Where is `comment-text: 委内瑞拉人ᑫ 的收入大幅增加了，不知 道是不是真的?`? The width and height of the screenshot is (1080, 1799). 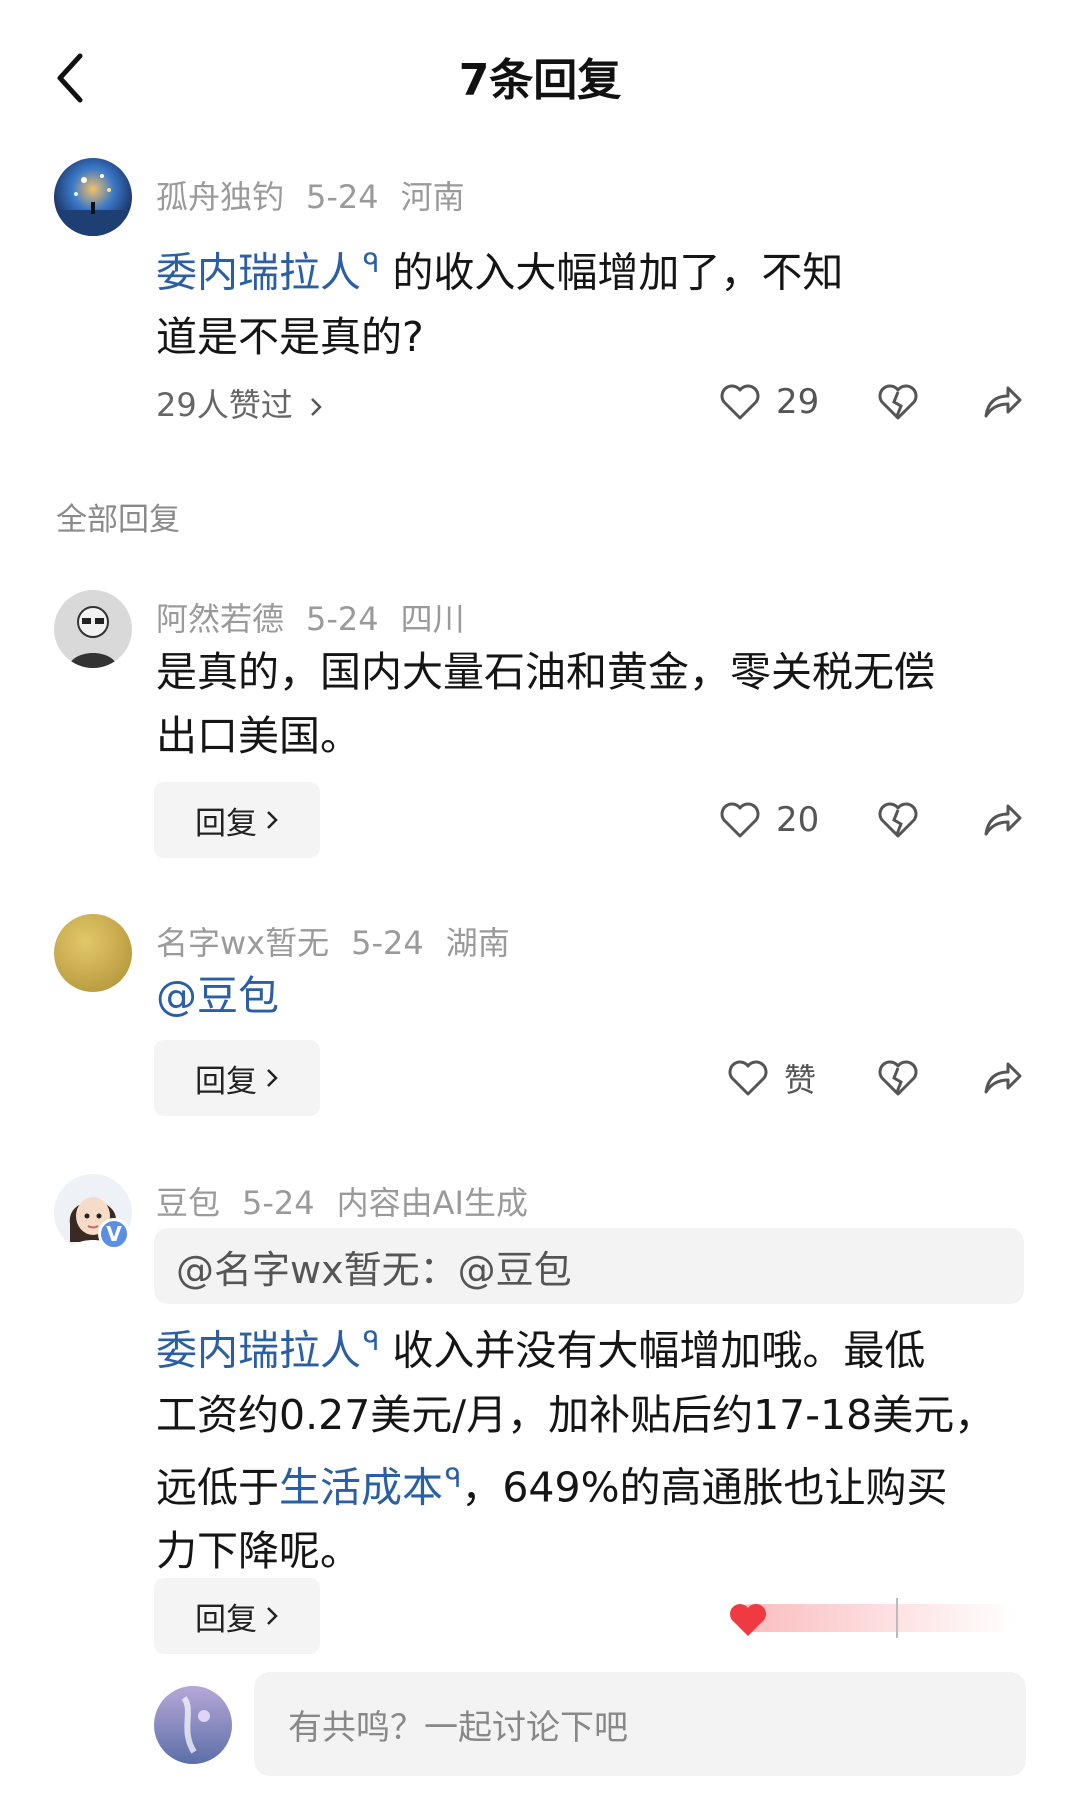
comment-text: 委内瑞拉人ᑫ 的收入大幅增加了，不知 道是不是真的? is located at coordinates (586, 300).